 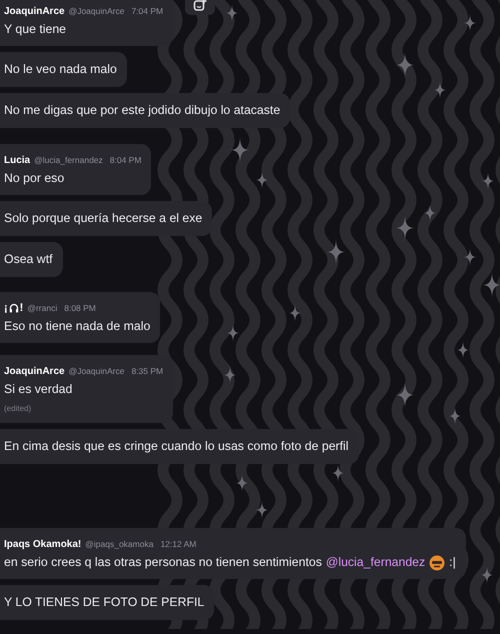 What do you see at coordinates (176, 446) in the screenshot?
I see `message-text: En cima desis que es cringe cuando lo usas como foto de perfil` at bounding box center [176, 446].